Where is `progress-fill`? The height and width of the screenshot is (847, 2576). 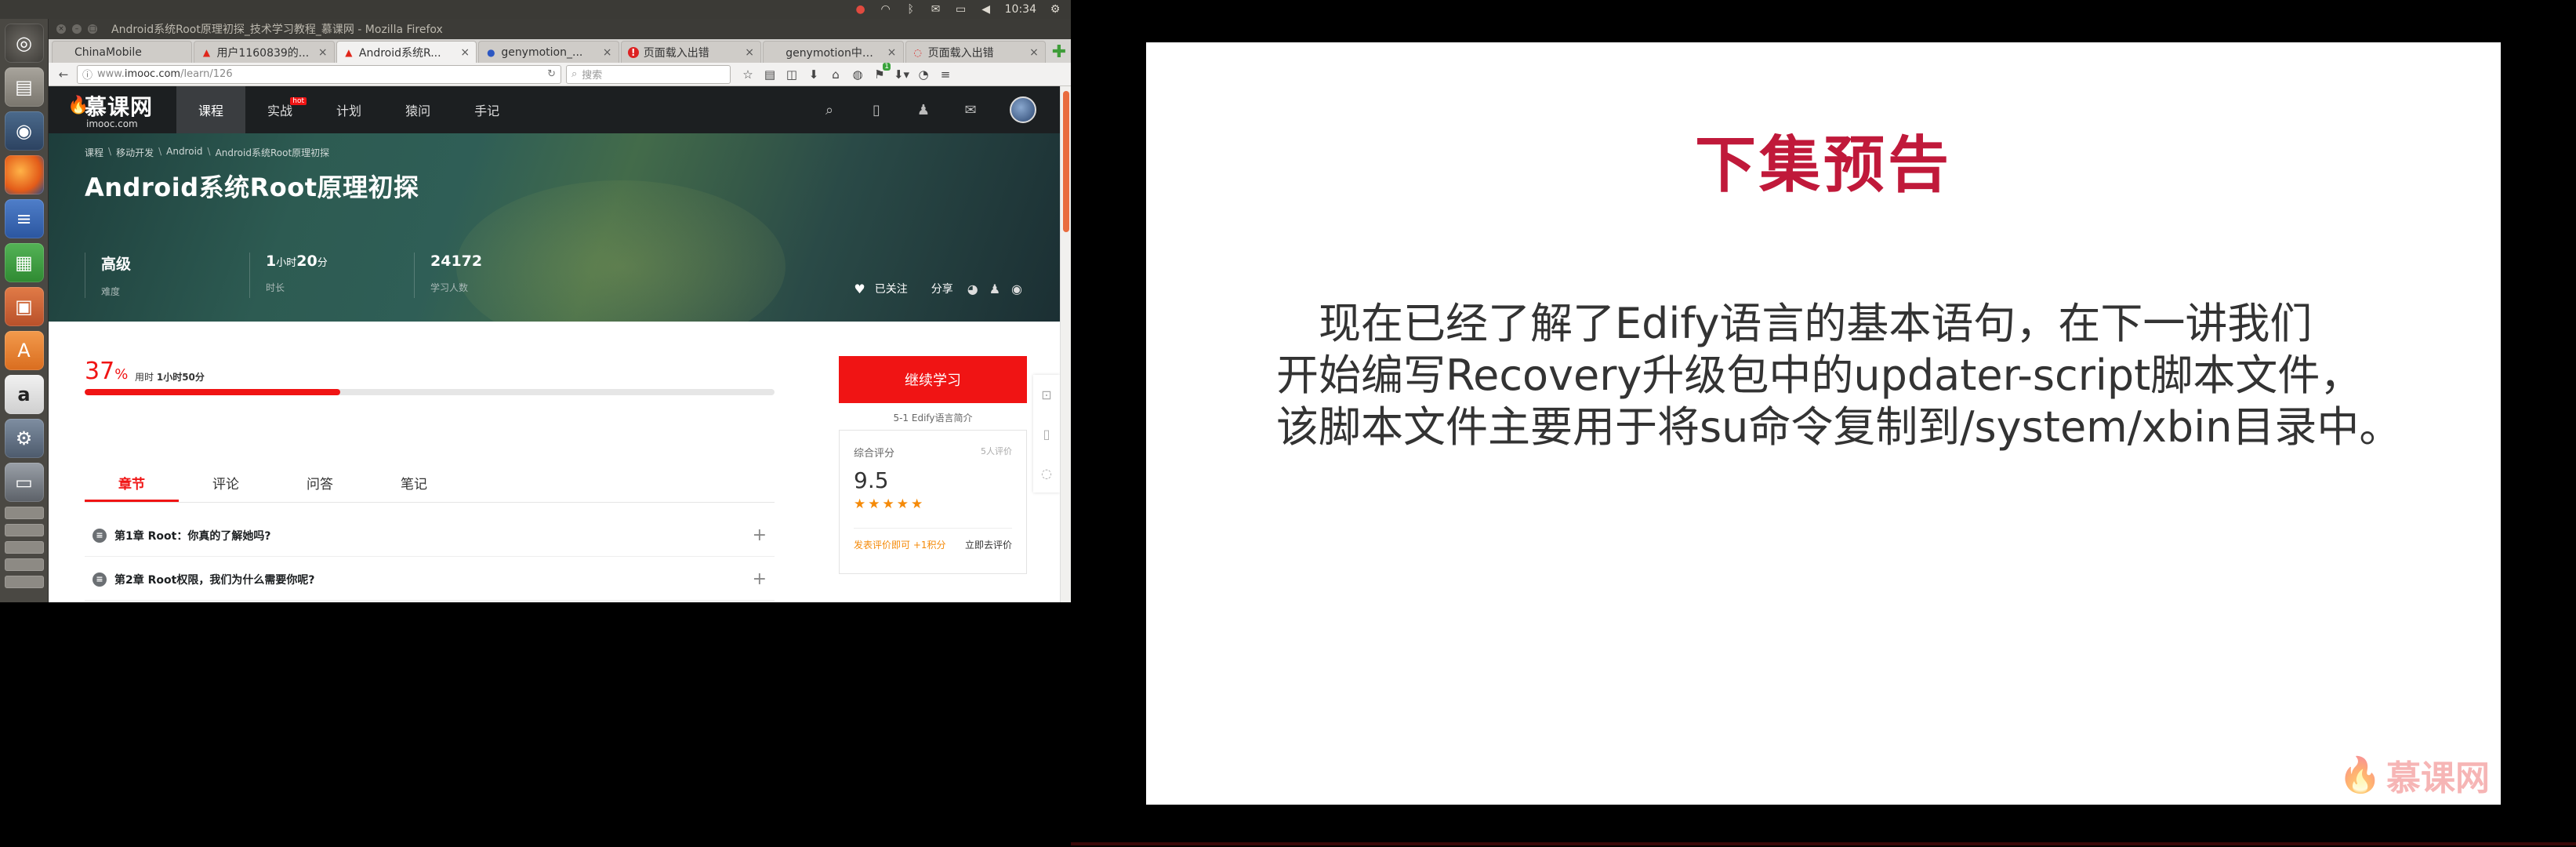 progress-fill is located at coordinates (212, 392).